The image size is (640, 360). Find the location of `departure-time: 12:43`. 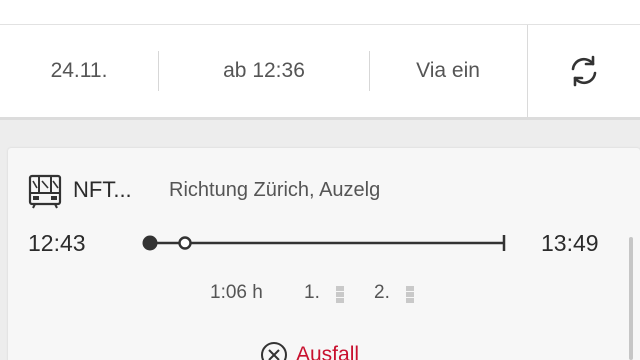

departure-time: 12:43 is located at coordinates (57, 243).